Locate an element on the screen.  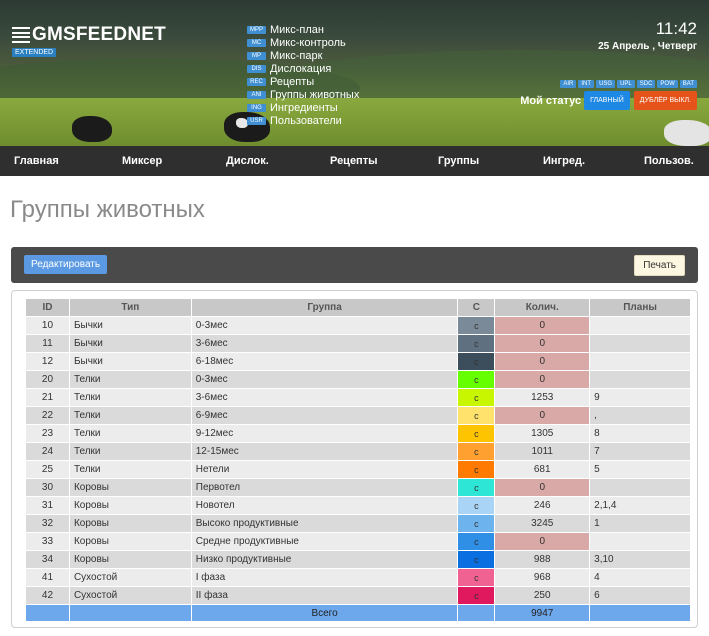
cell-plans: 8 is located at coordinates (640, 433).